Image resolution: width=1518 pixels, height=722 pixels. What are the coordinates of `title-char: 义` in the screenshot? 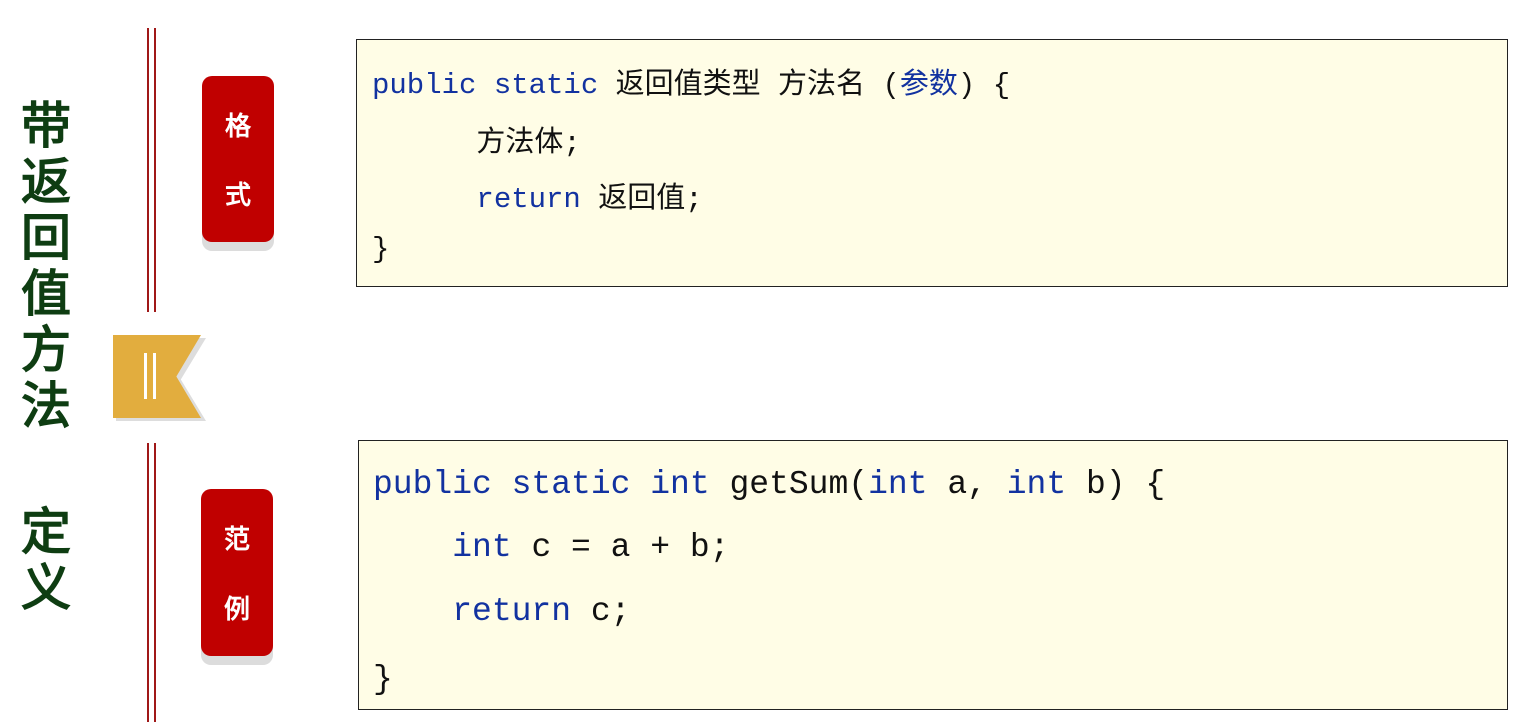 It's located at (46, 588).